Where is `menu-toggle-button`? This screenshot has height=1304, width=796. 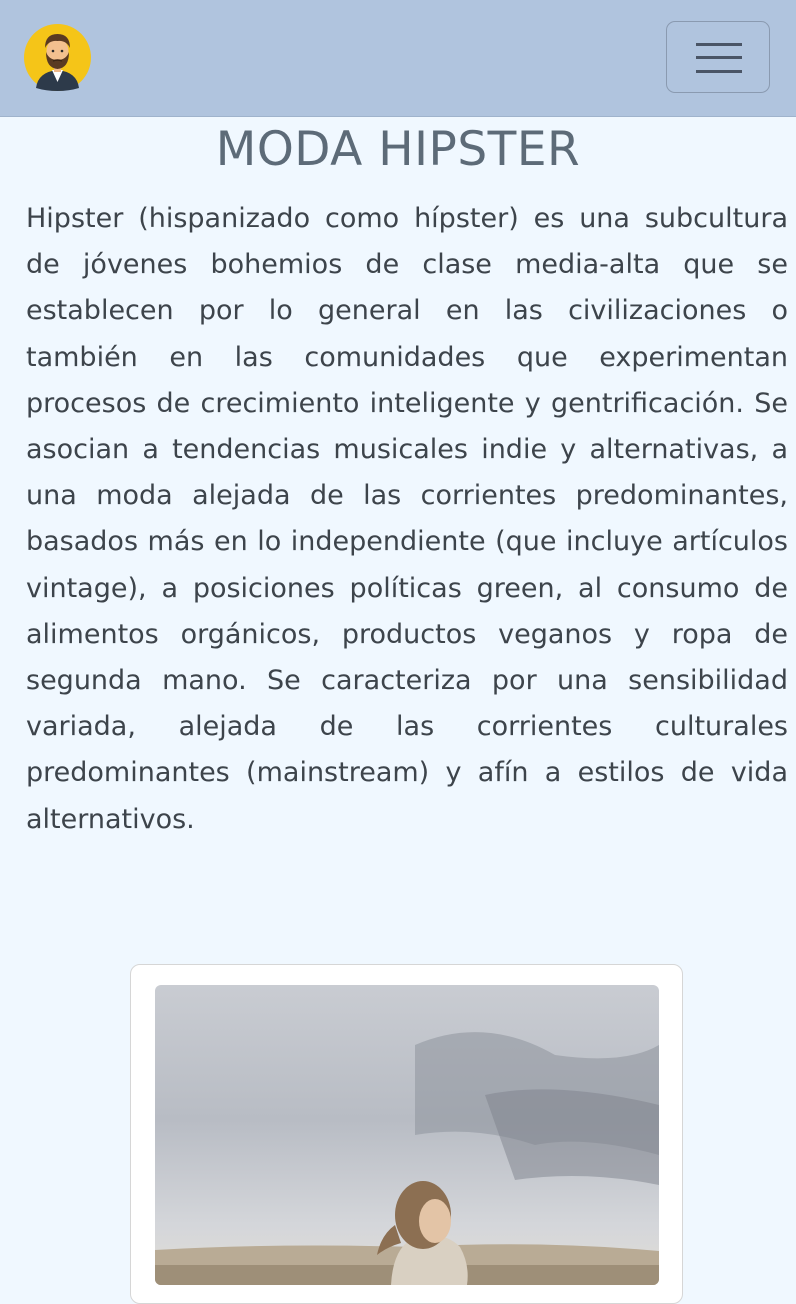
menu-toggle-button is located at coordinates (718, 57).